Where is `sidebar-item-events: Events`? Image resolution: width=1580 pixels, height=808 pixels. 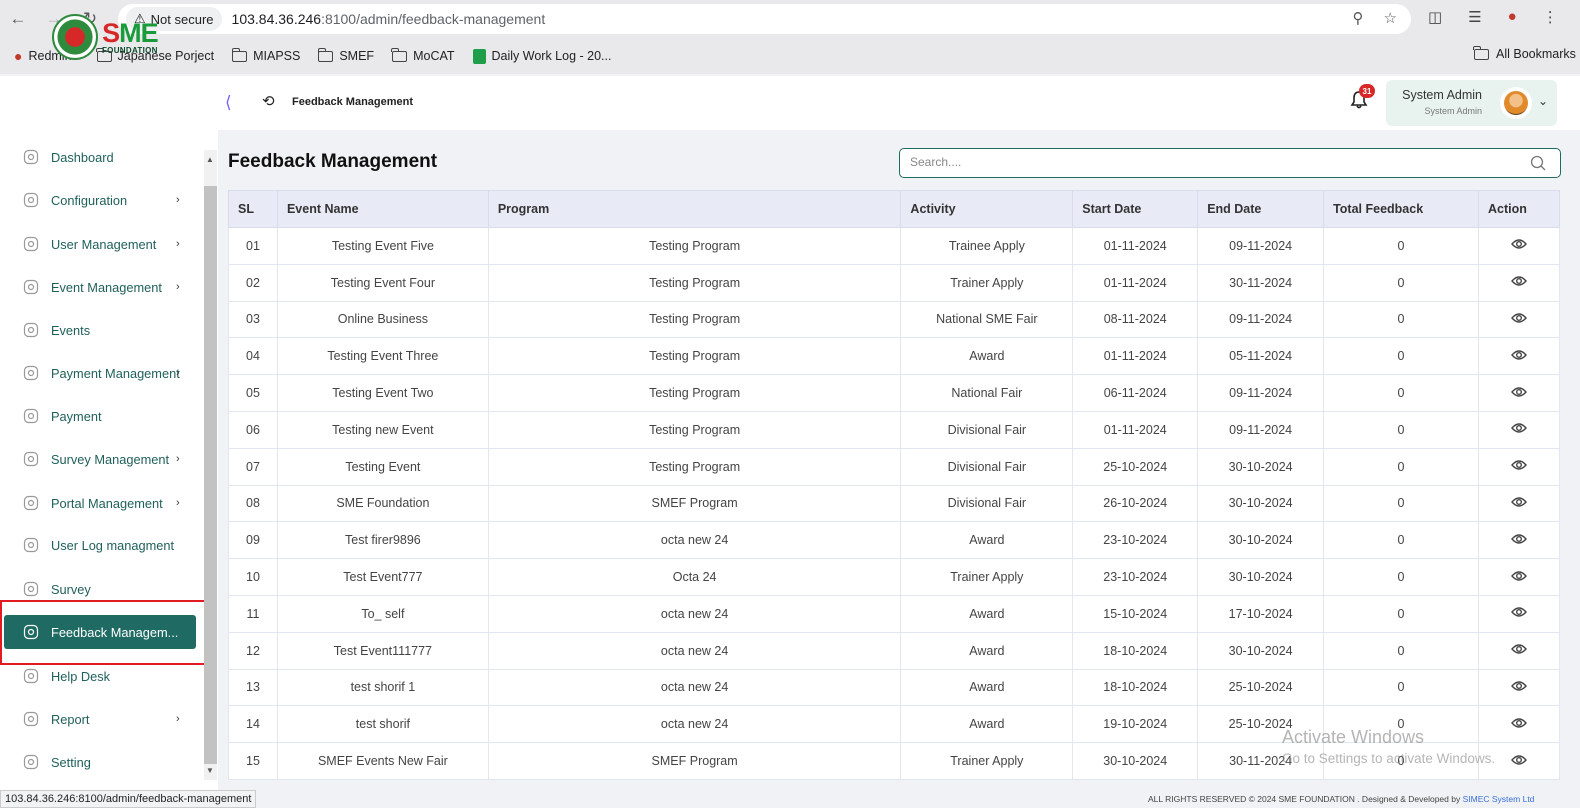 sidebar-item-events: Events is located at coordinates (100, 330).